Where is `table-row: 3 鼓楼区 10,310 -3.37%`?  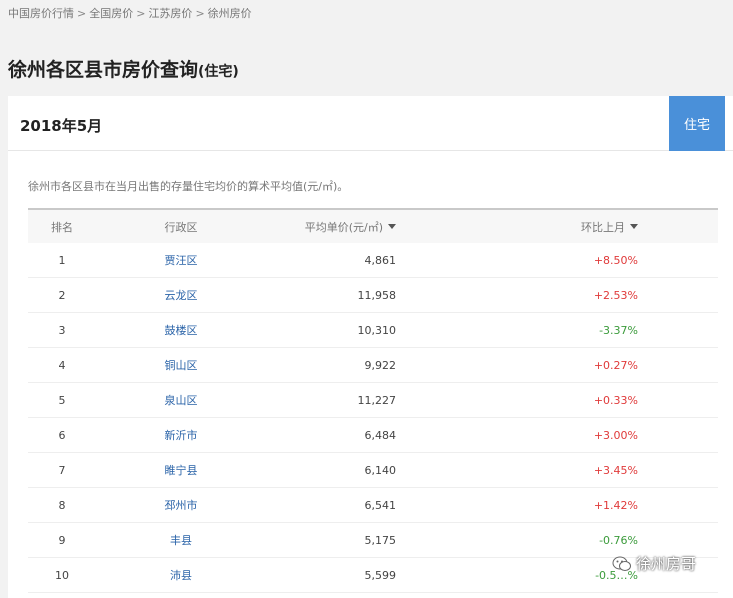
table-row: 3 鼓楼区 10,310 -3.37% is located at coordinates (373, 330).